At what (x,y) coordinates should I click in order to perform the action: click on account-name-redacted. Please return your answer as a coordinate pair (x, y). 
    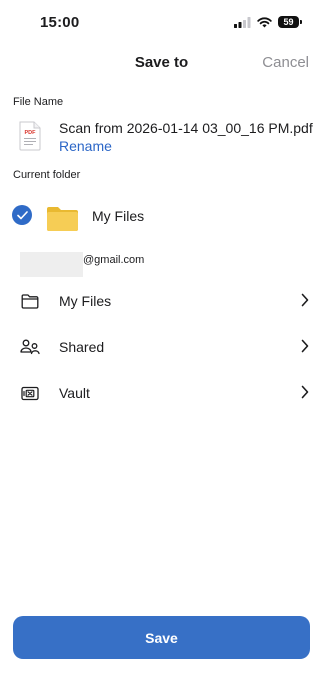
    Looking at the image, I should click on (51, 264).